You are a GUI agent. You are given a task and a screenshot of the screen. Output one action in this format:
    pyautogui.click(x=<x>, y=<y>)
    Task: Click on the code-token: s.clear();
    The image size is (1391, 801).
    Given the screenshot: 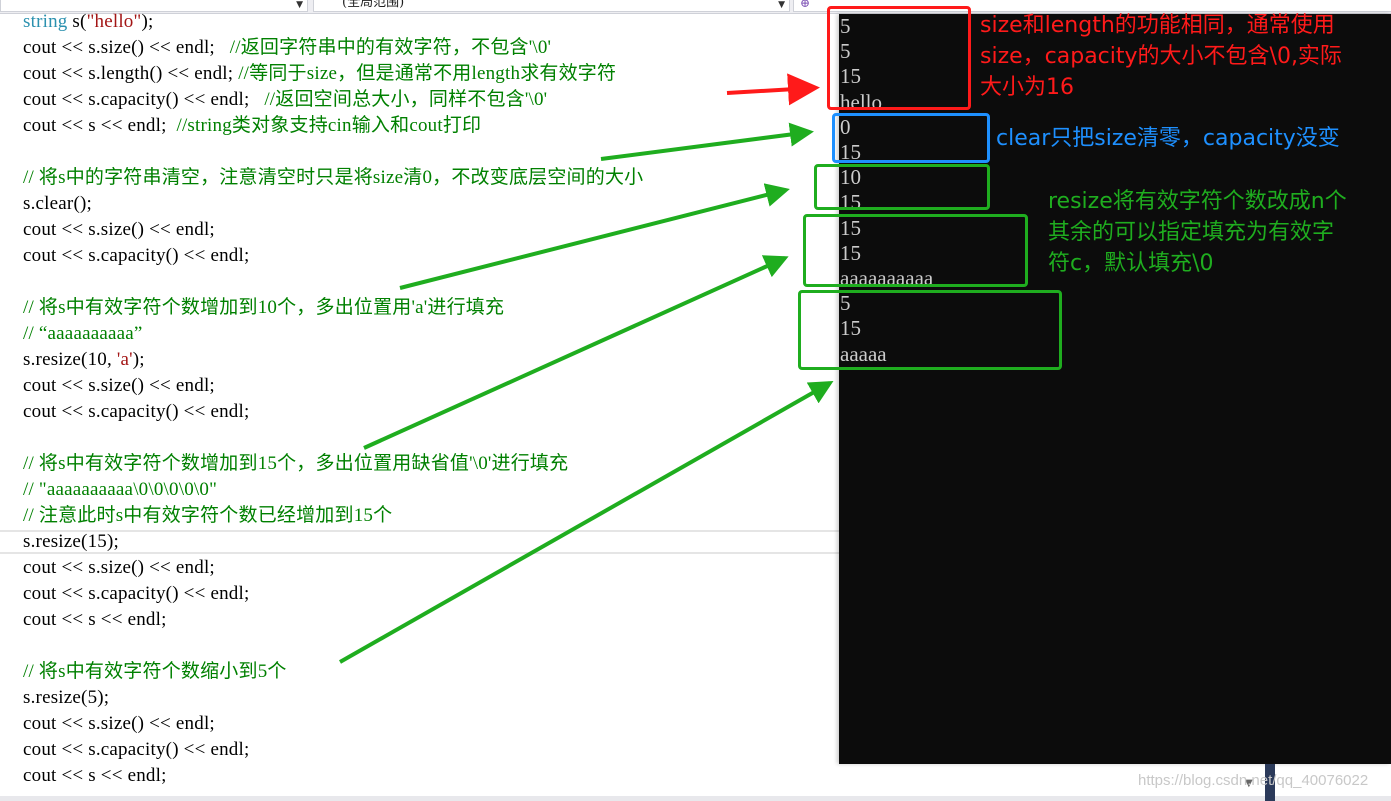 What is the action you would take?
    pyautogui.click(x=57, y=203)
    